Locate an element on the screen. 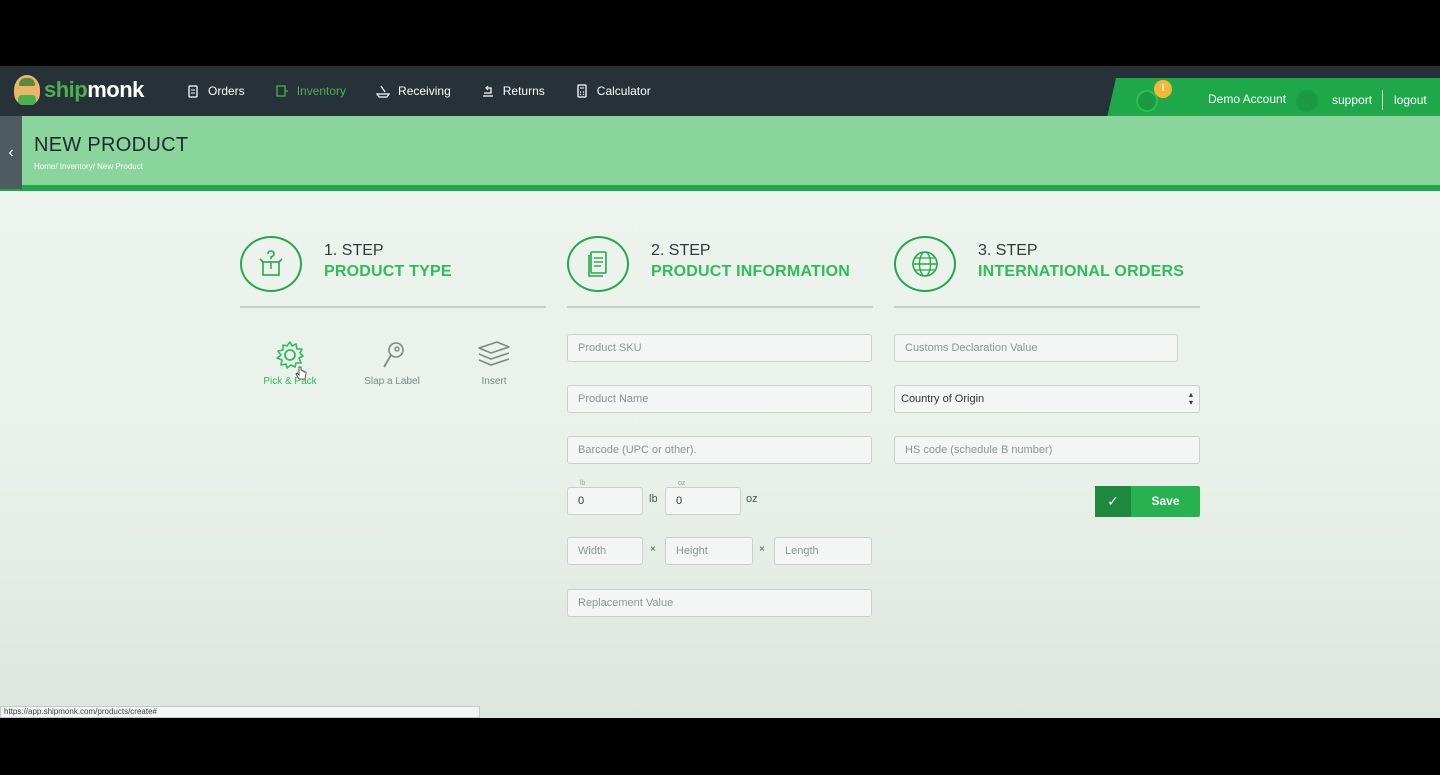 The width and height of the screenshot is (1440, 775). clipboard-icon is located at coordinates (193, 91).